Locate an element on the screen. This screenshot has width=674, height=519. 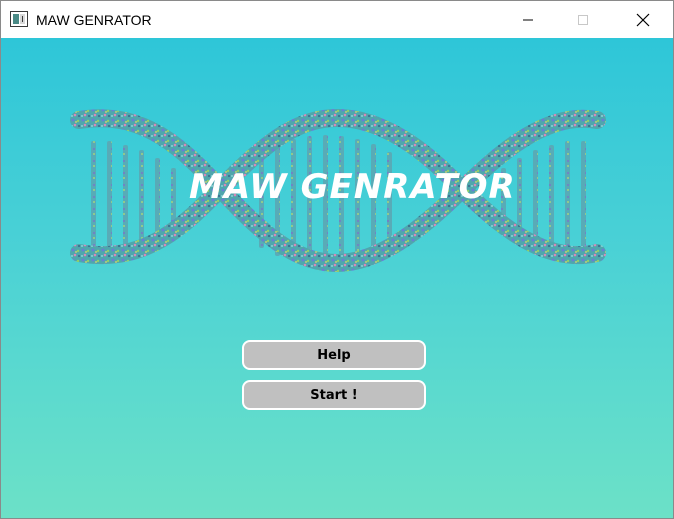
minimize-icon is located at coordinates (528, 20).